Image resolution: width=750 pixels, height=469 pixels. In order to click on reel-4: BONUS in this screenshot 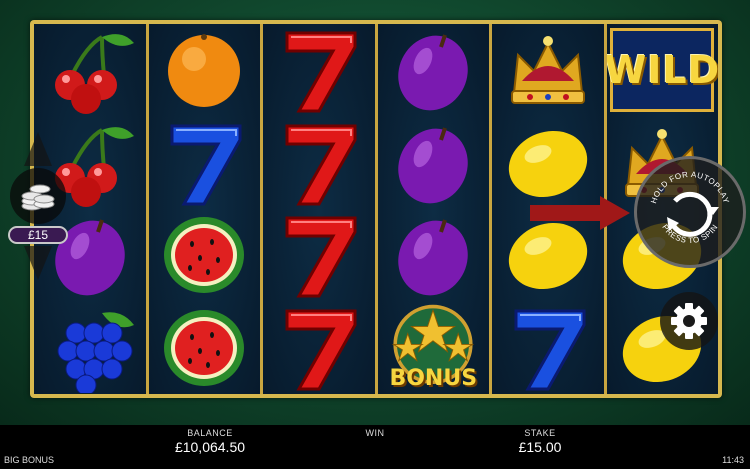, I will do `click(433, 209)`.